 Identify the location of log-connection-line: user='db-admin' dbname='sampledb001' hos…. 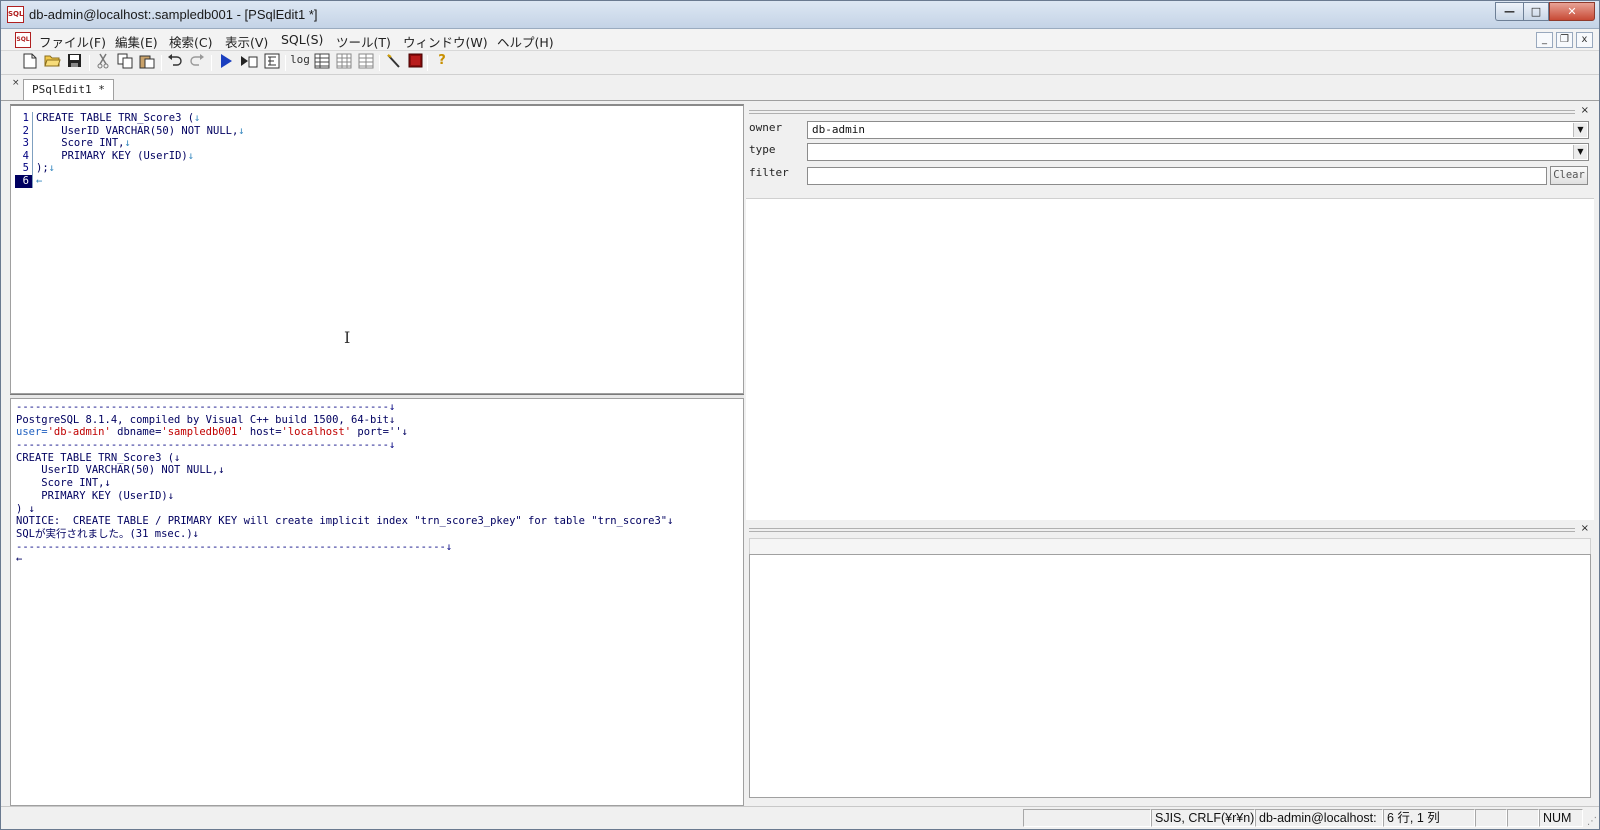
(344, 432).